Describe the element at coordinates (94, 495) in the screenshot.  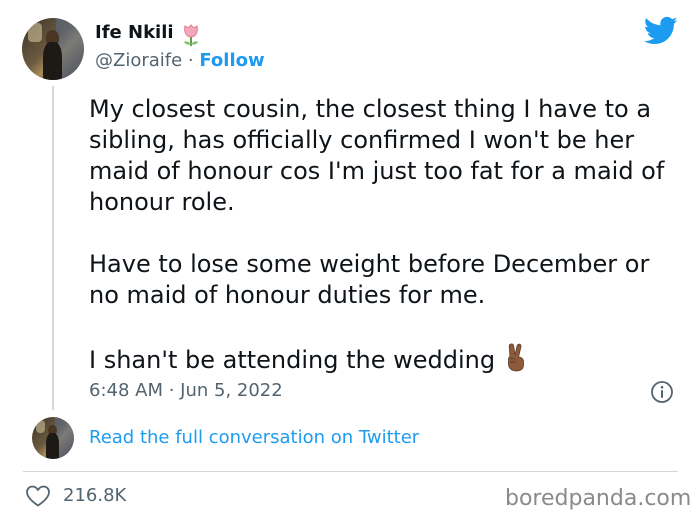
I see `like-count: 216.8K` at that location.